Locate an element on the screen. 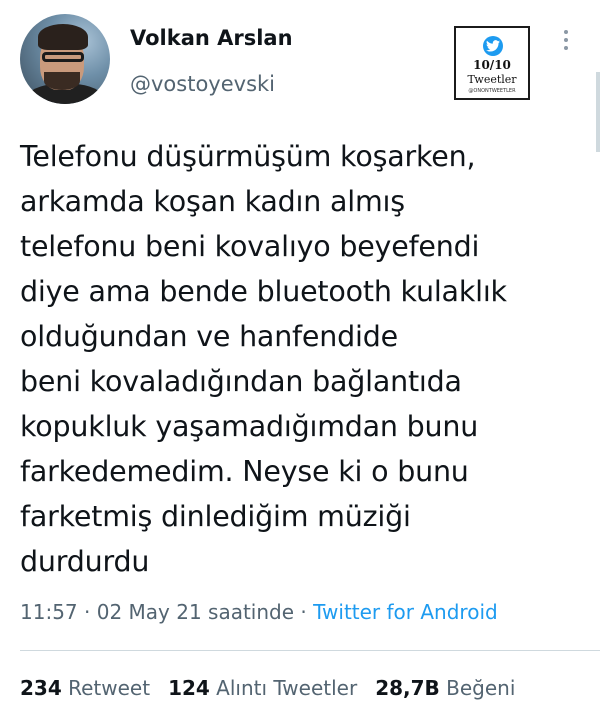  quotes-label: Alıntı Tweetler is located at coordinates (287, 688).